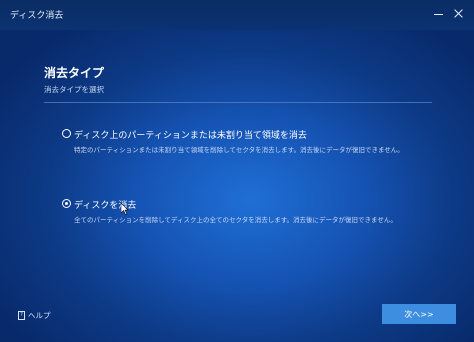  What do you see at coordinates (39, 315) in the screenshot?
I see `help-label: ヘルプ` at bounding box center [39, 315].